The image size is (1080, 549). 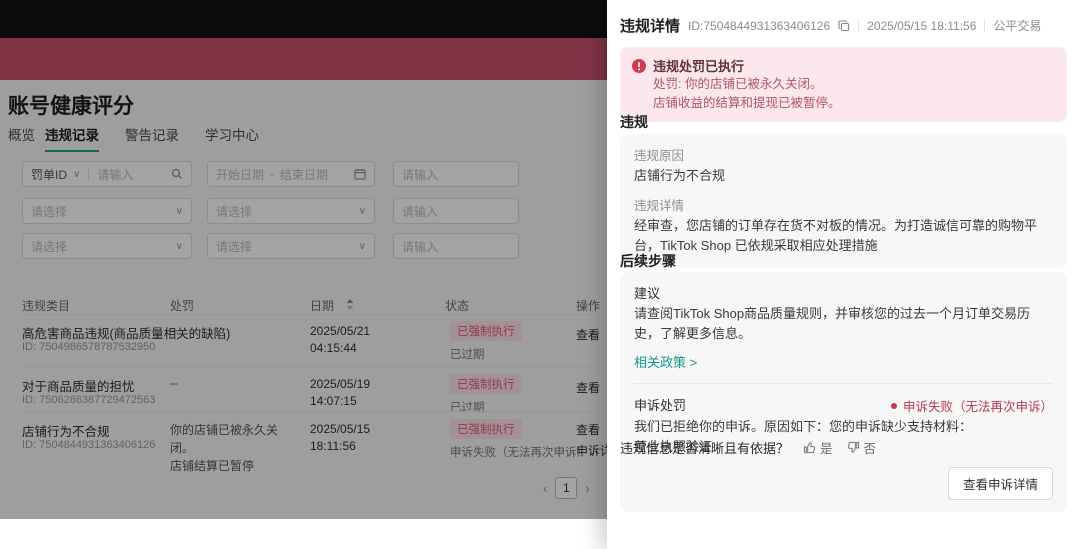 I want to click on violation-timestamp: 2025/05/15 18:11:56, so click(x=922, y=25).